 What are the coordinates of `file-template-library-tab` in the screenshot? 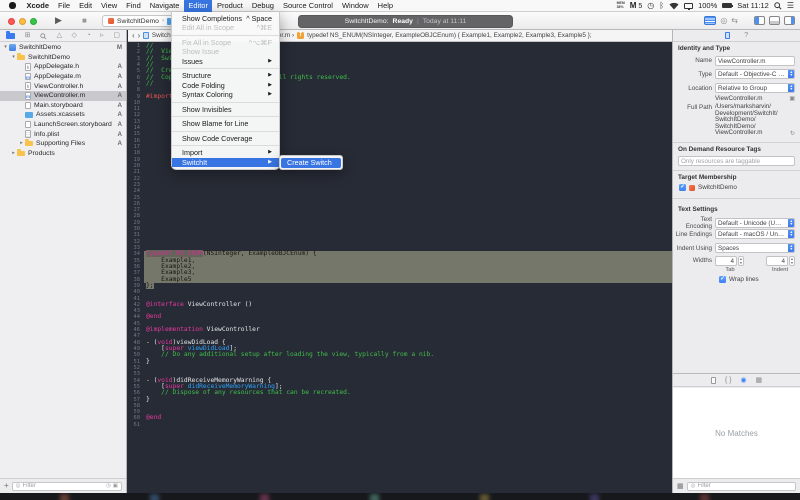 It's located at (713, 380).